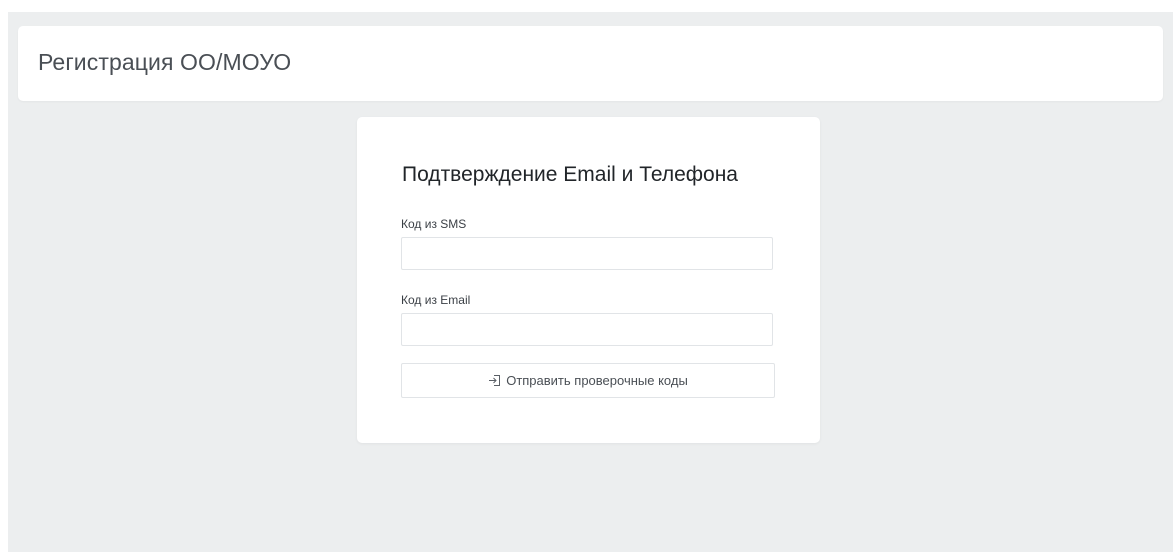 This screenshot has height=552, width=1173. Describe the element at coordinates (165, 62) in the screenshot. I see `page-title: Регистрация ОО/МОУО` at that location.